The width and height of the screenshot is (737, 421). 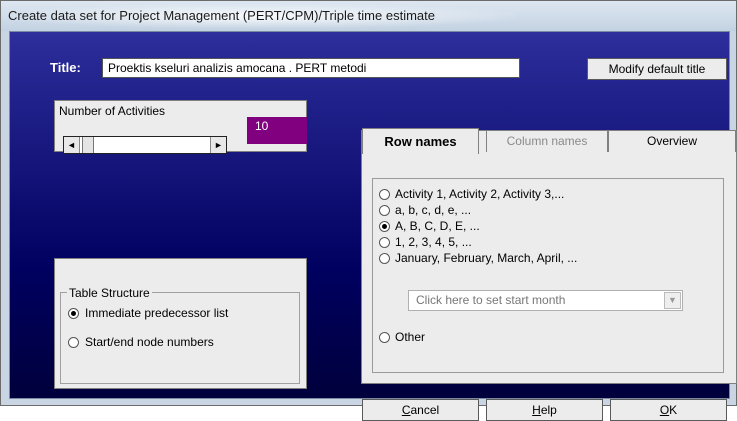 What do you see at coordinates (673, 410) in the screenshot?
I see `ok-label: K` at bounding box center [673, 410].